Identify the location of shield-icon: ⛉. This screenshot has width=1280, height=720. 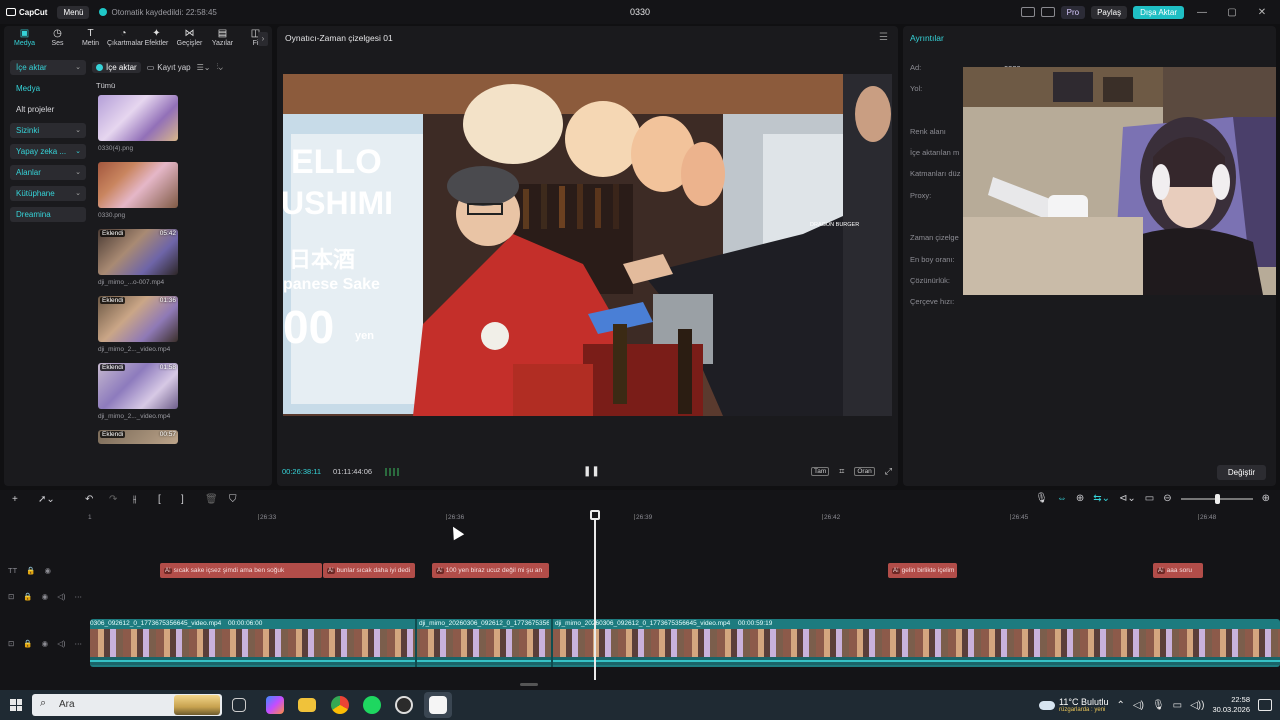
(233, 499).